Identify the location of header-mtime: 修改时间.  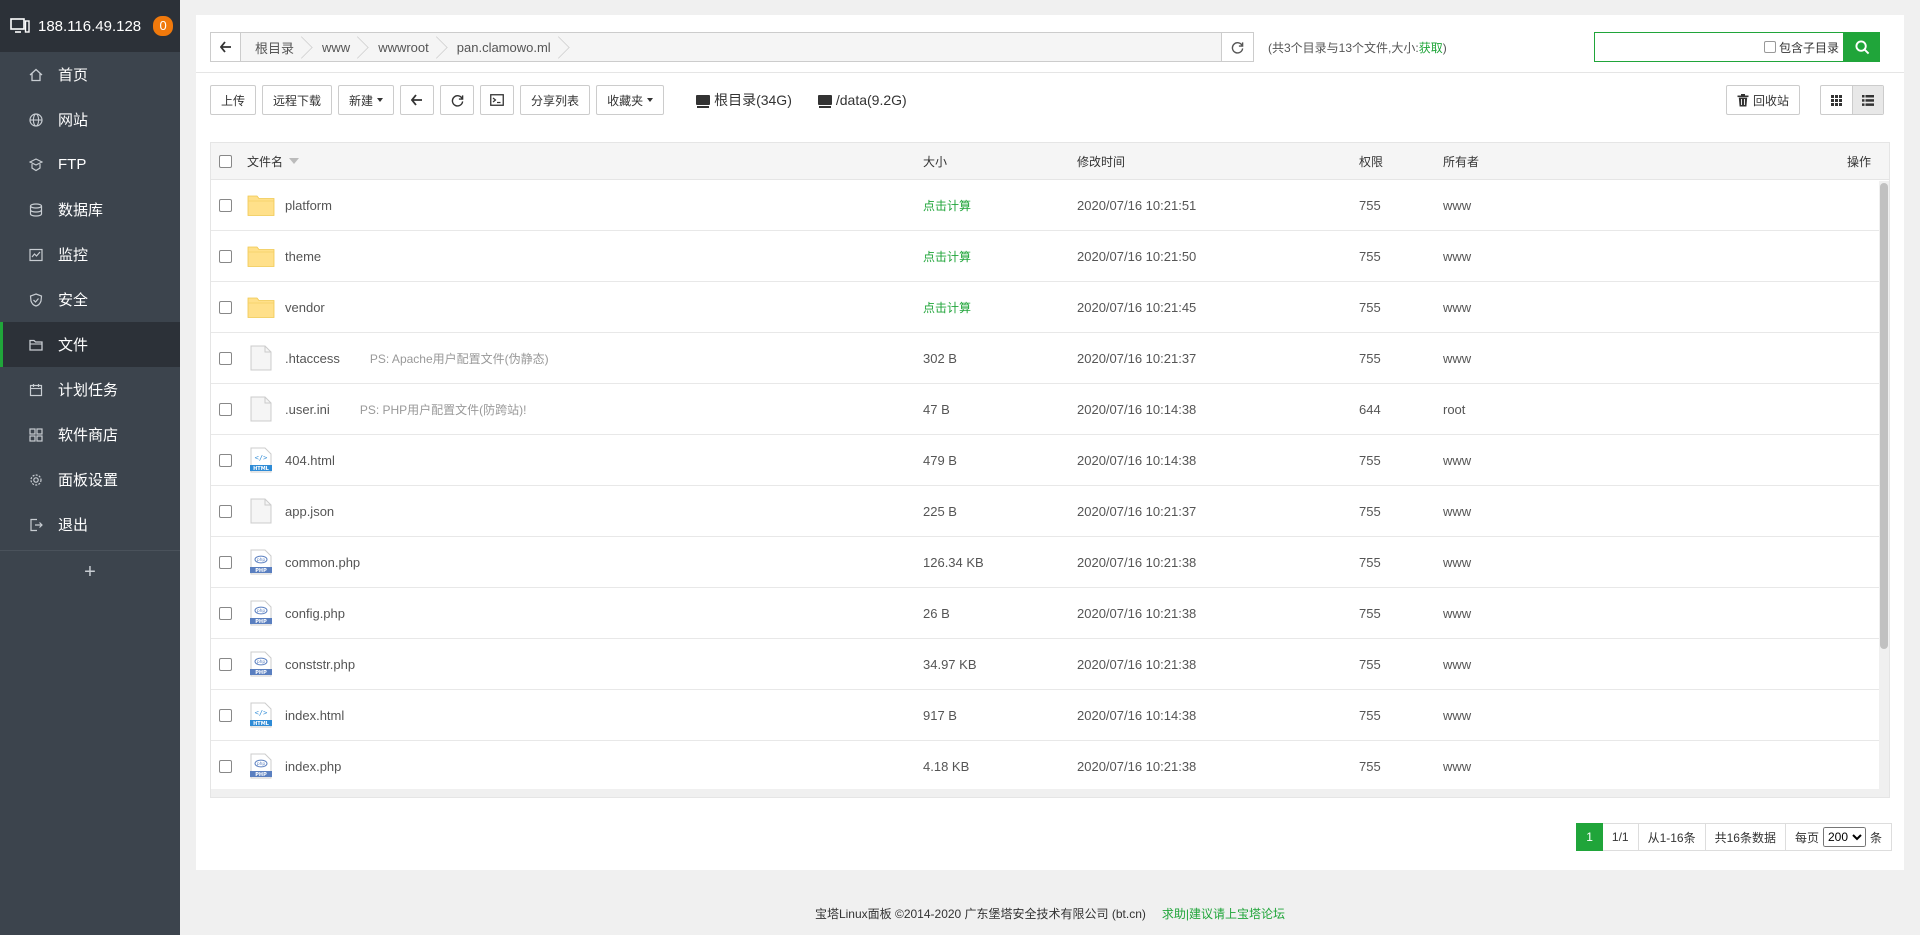
(1101, 161).